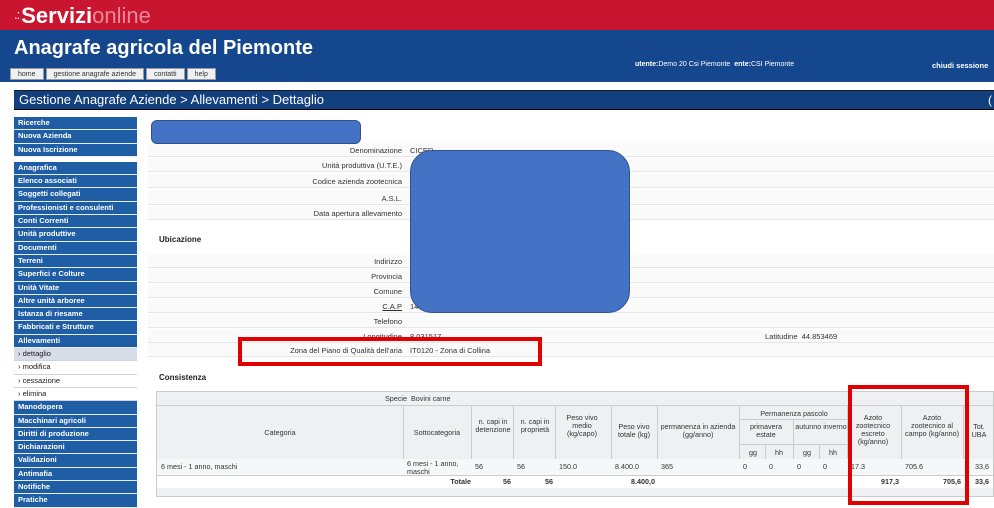 Image resolution: width=994 pixels, height=508 pixels. I want to click on row-hh1: 0, so click(771, 466).